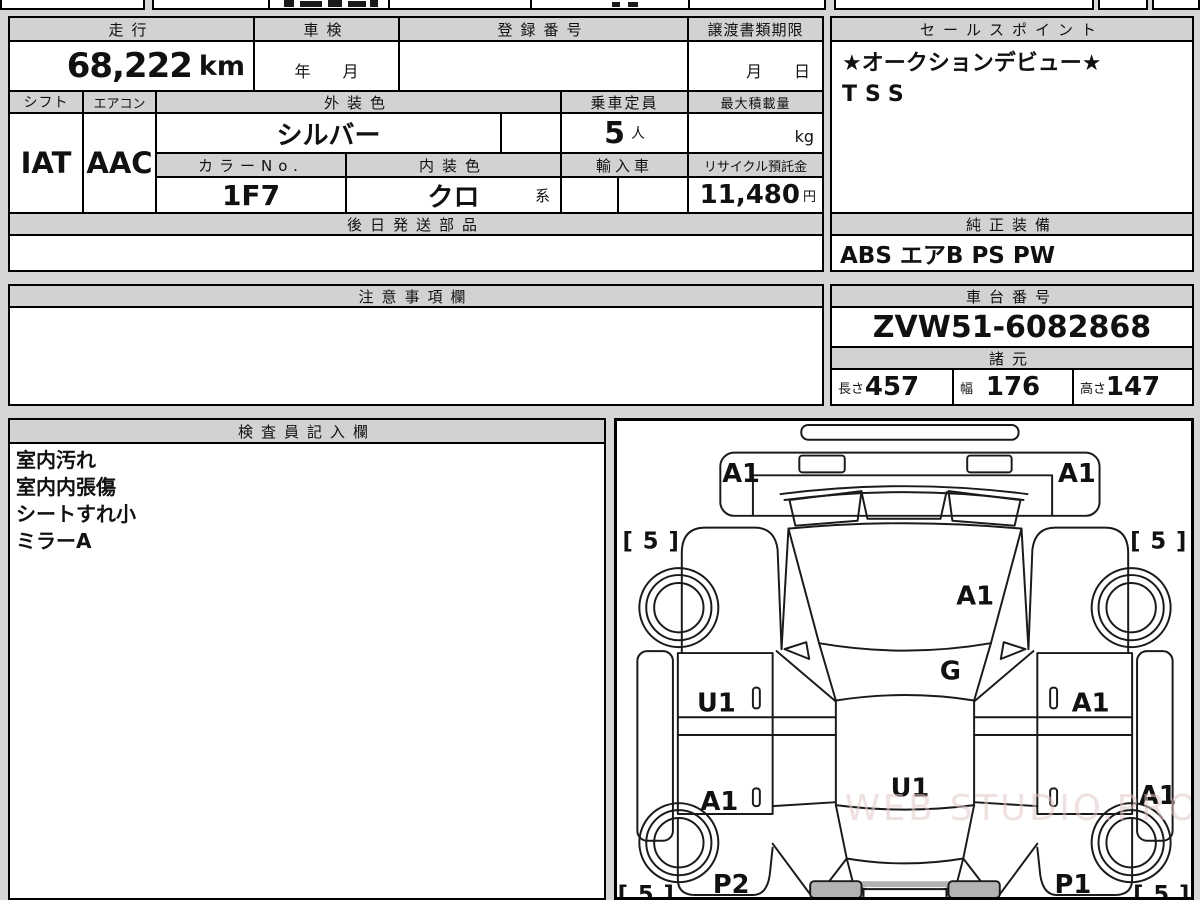  Describe the element at coordinates (822, 464) in the screenshot. I see `left-headlight` at that location.